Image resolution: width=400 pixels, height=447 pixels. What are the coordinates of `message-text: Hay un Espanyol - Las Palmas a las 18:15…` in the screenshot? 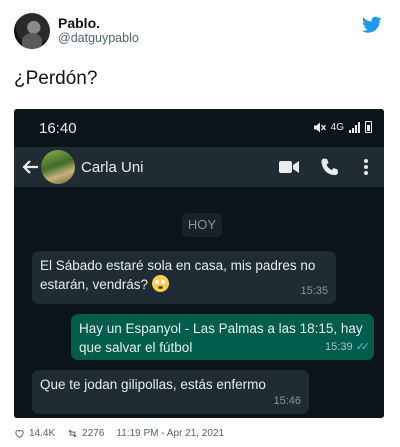 It's located at (221, 338).